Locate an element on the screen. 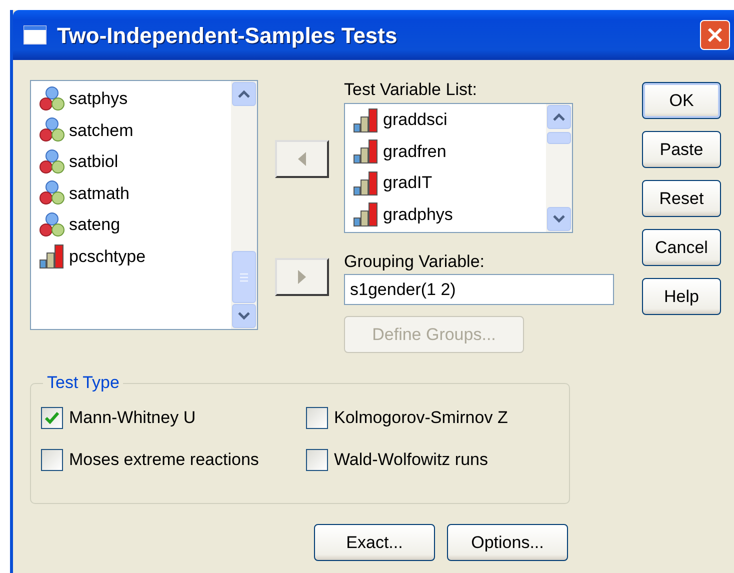  dialog-button: Reset is located at coordinates (681, 198).